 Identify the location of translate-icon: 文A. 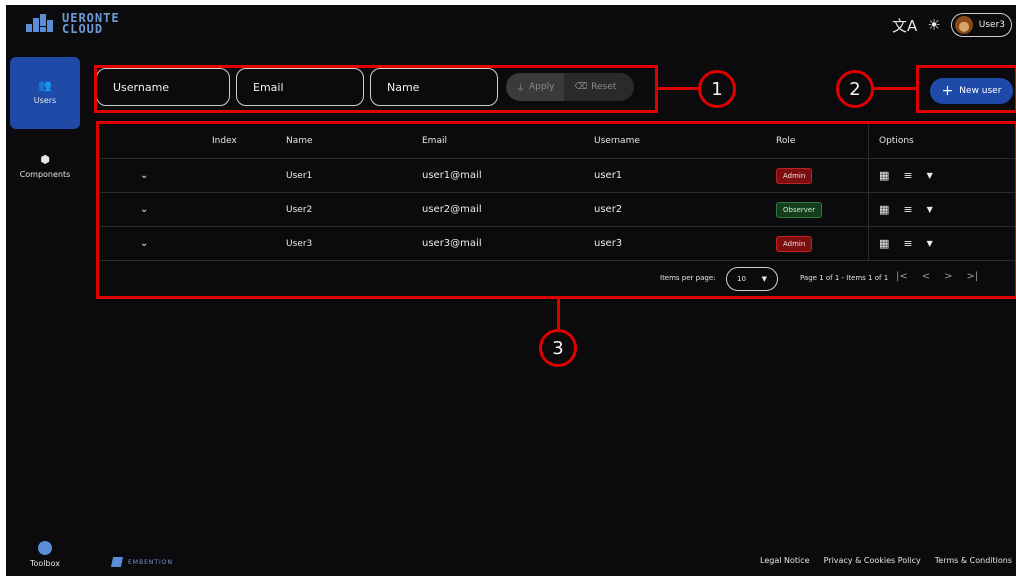
(904, 25).